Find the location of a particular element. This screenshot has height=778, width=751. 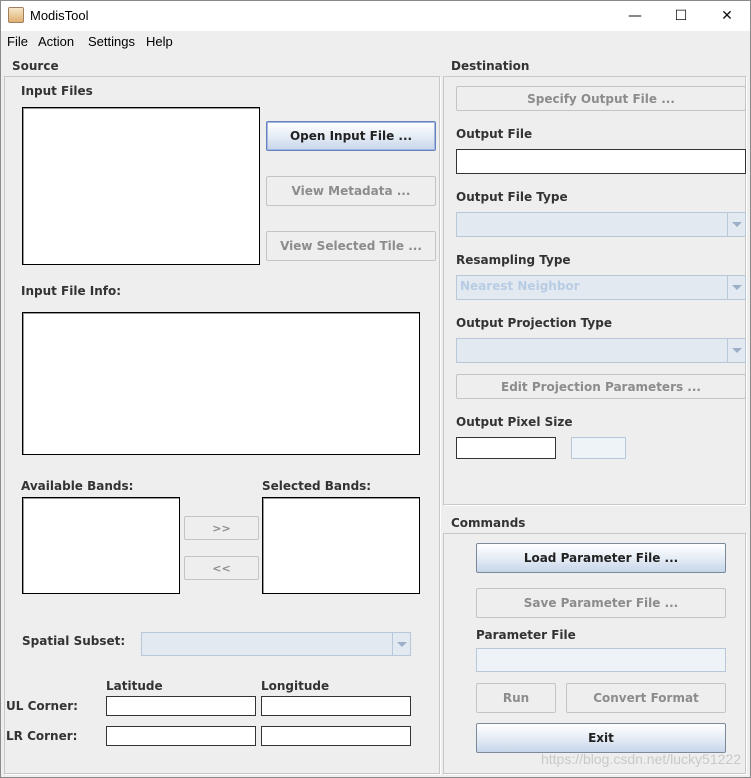

selected-bands-list is located at coordinates (341, 545).